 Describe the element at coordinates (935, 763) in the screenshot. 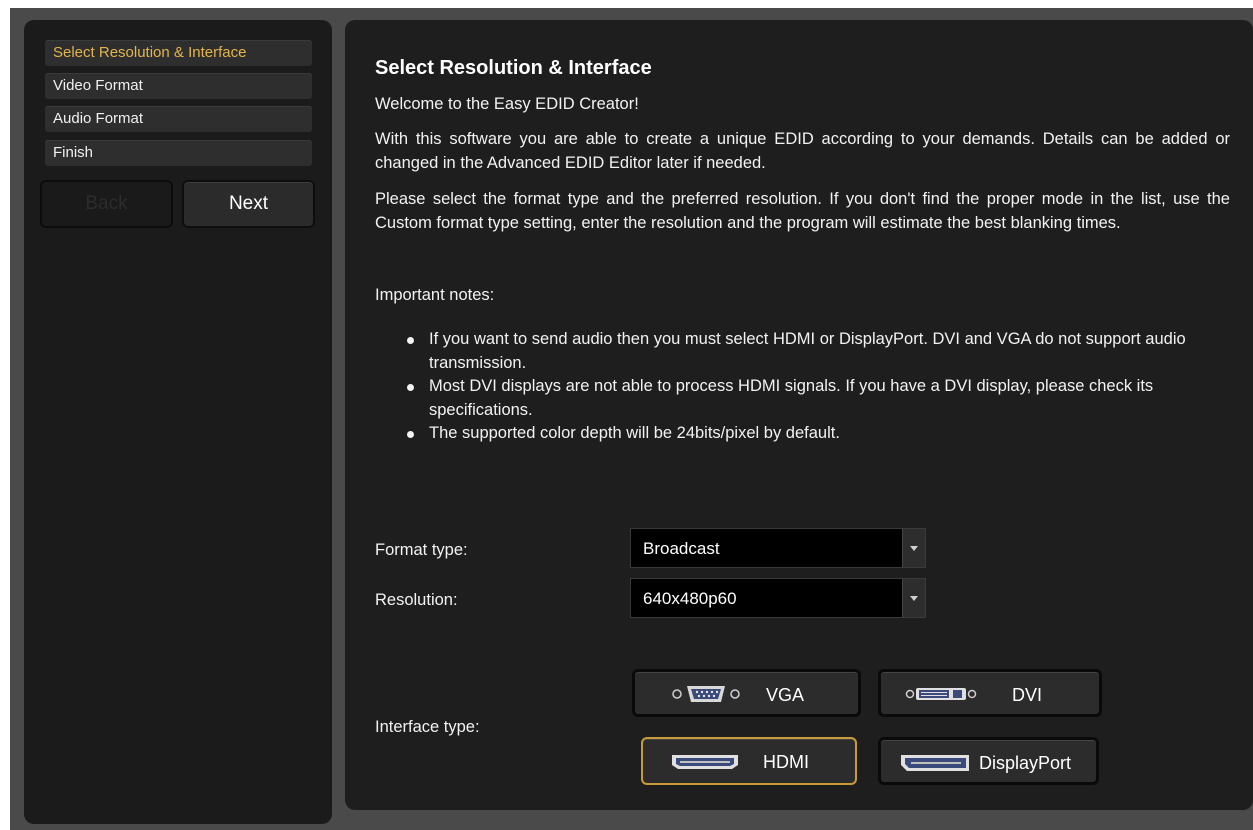

I see `displayport-connector-icon` at that location.